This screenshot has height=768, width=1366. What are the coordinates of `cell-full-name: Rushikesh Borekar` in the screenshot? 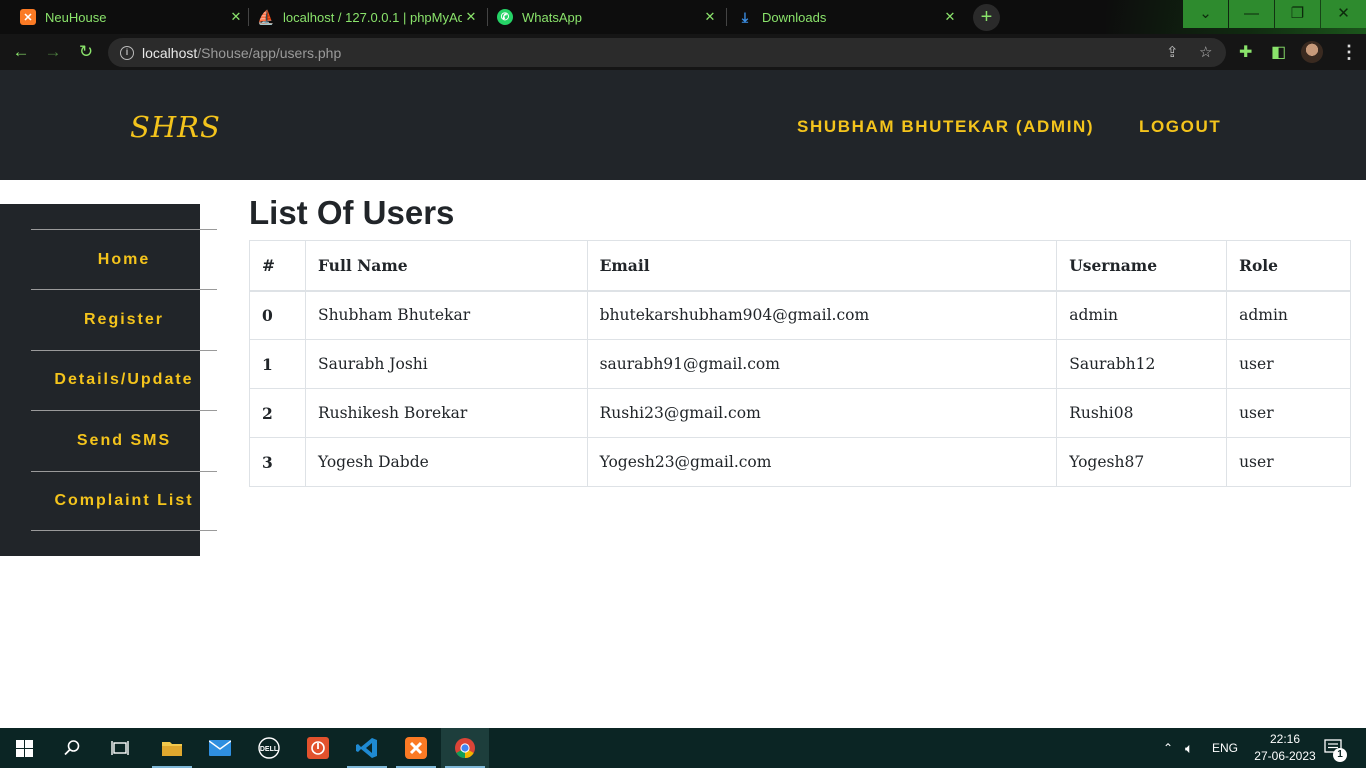 It's located at (446, 413).